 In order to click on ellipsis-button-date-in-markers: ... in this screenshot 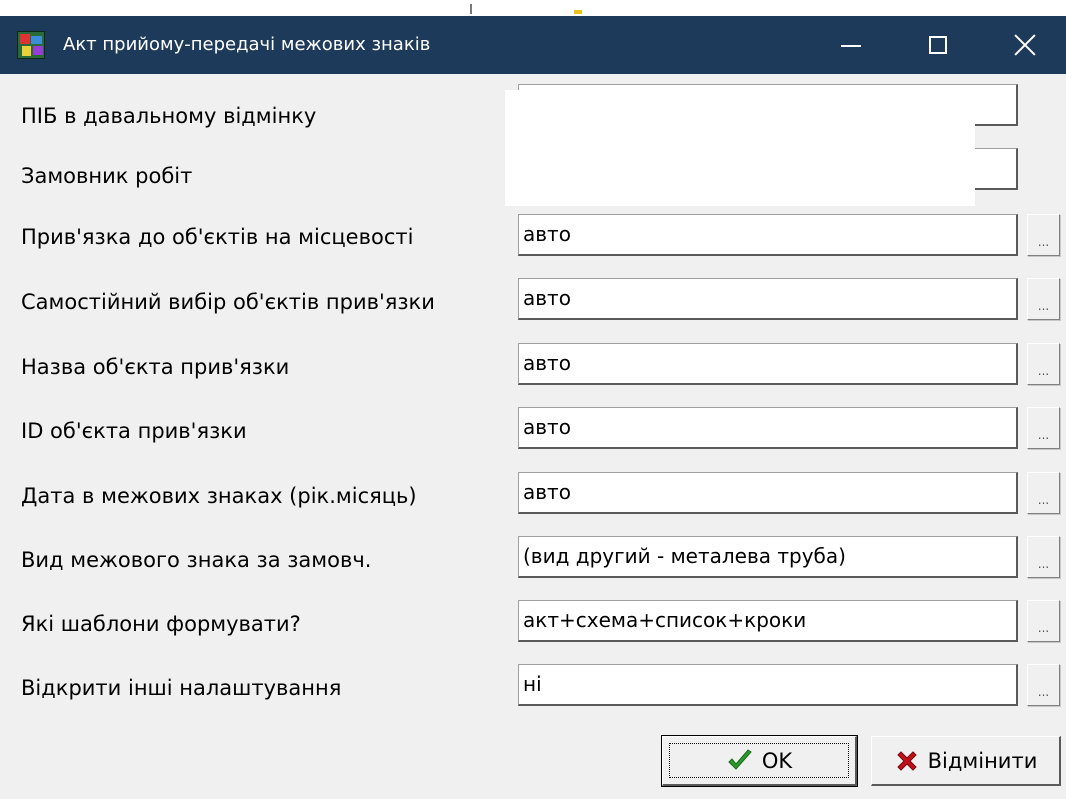, I will do `click(1043, 493)`.